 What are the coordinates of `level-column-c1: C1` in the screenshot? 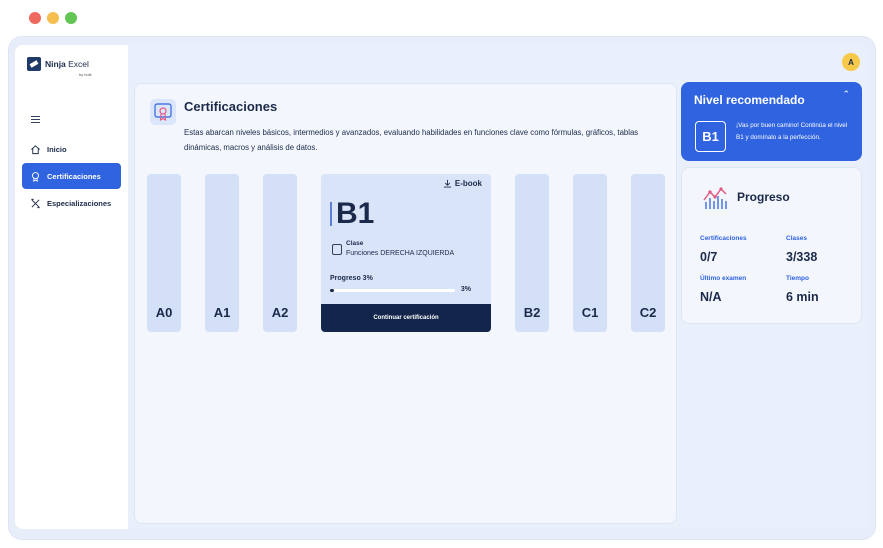 It's located at (590, 253).